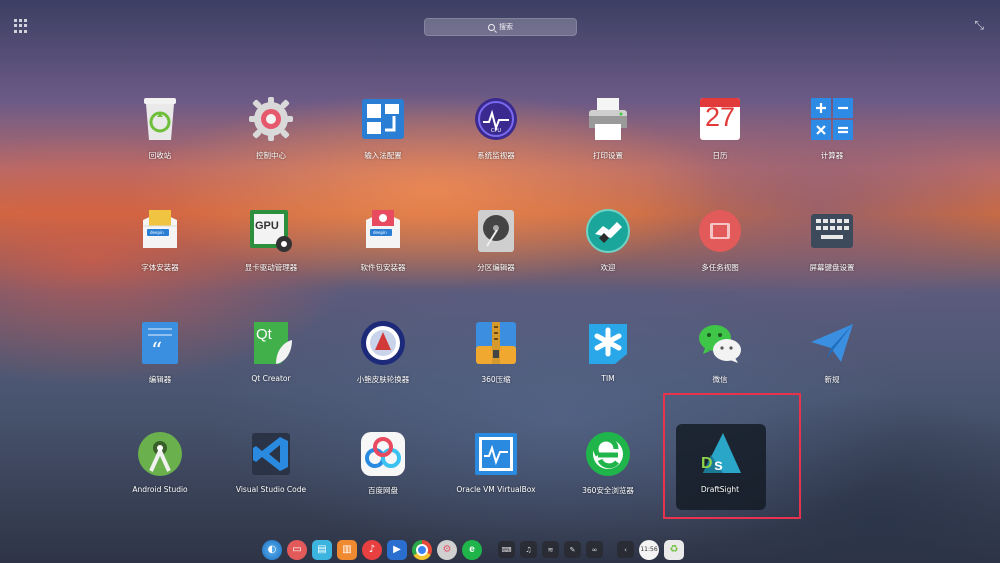 The height and width of the screenshot is (563, 1000). What do you see at coordinates (271, 231) in the screenshot?
I see `gpu-icon: GPU` at bounding box center [271, 231].